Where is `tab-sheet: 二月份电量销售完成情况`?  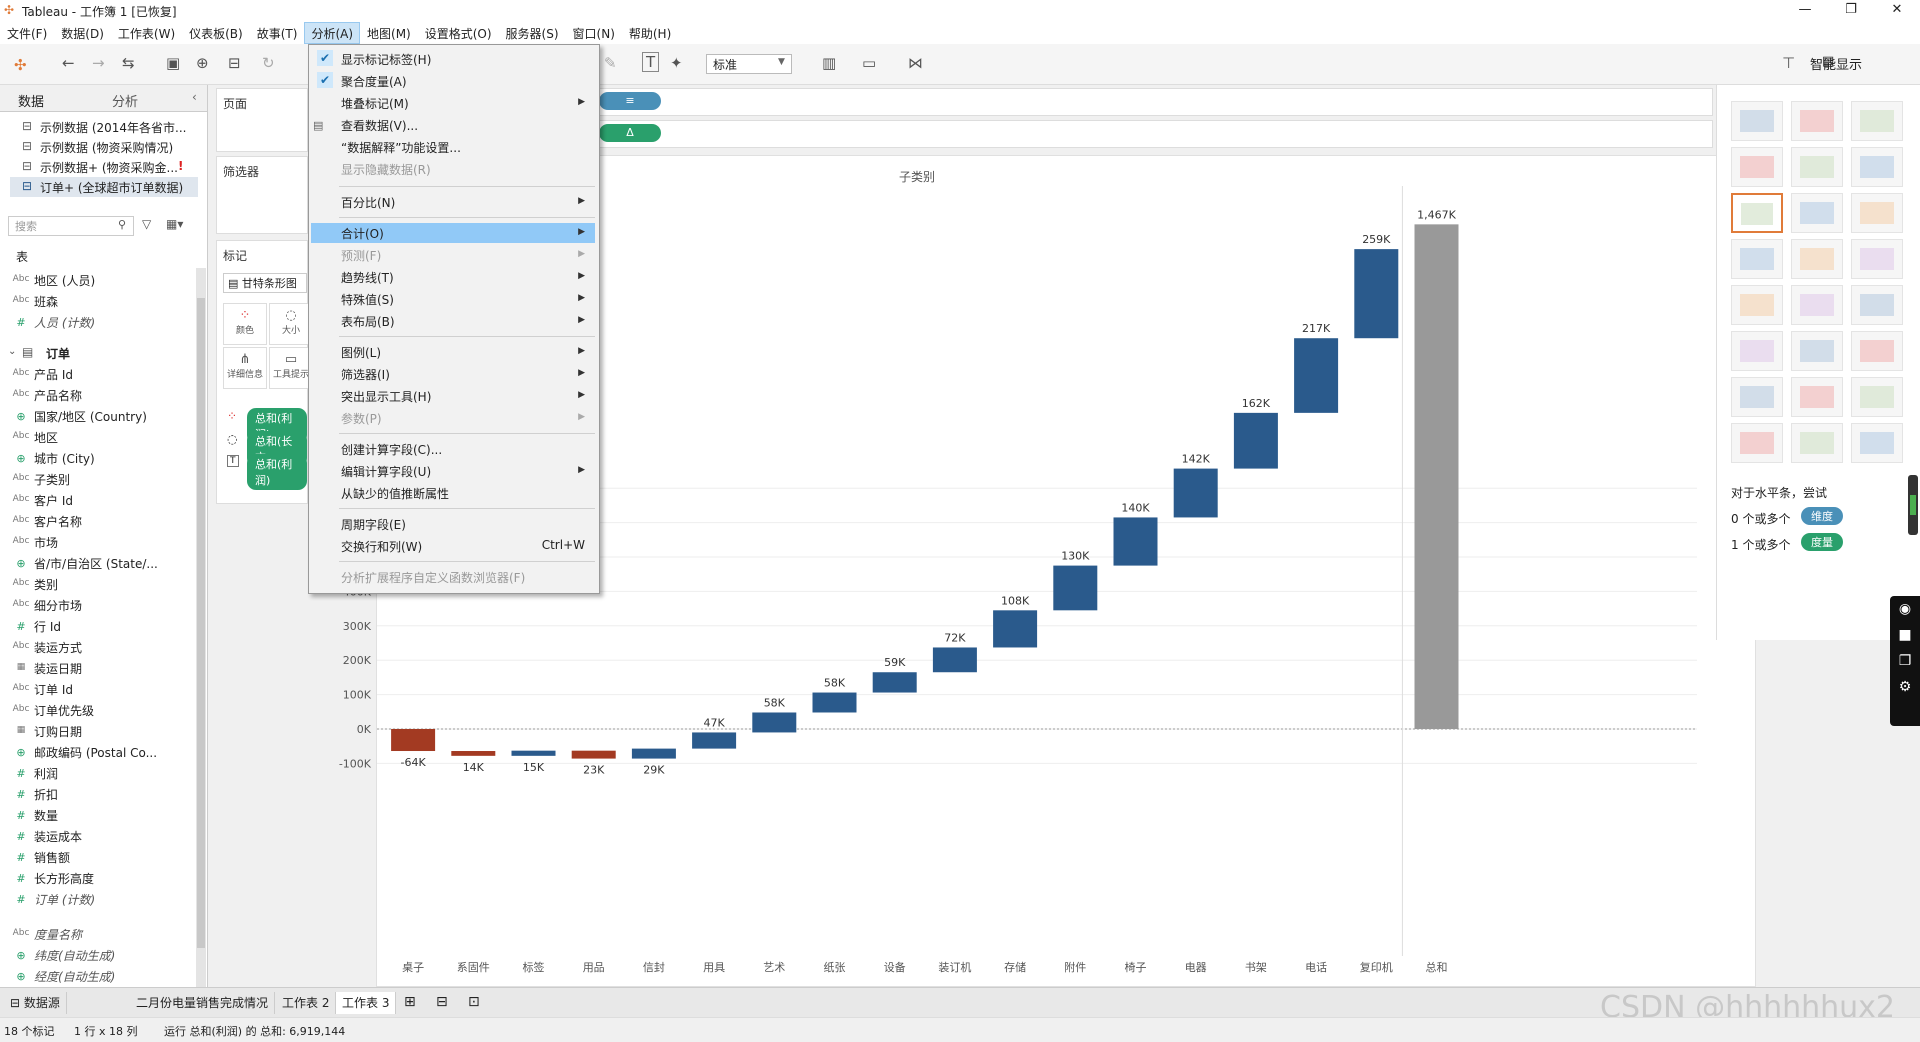
tab-sheet: 二月份电量销售完成情况 is located at coordinates (203, 1003).